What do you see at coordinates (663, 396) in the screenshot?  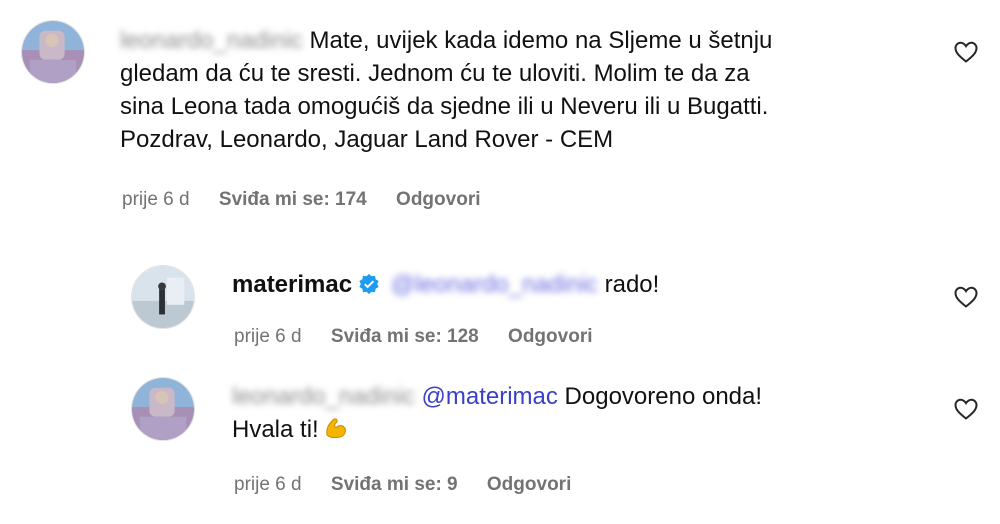 I see `comment-line: Dogovoreno onda!` at bounding box center [663, 396].